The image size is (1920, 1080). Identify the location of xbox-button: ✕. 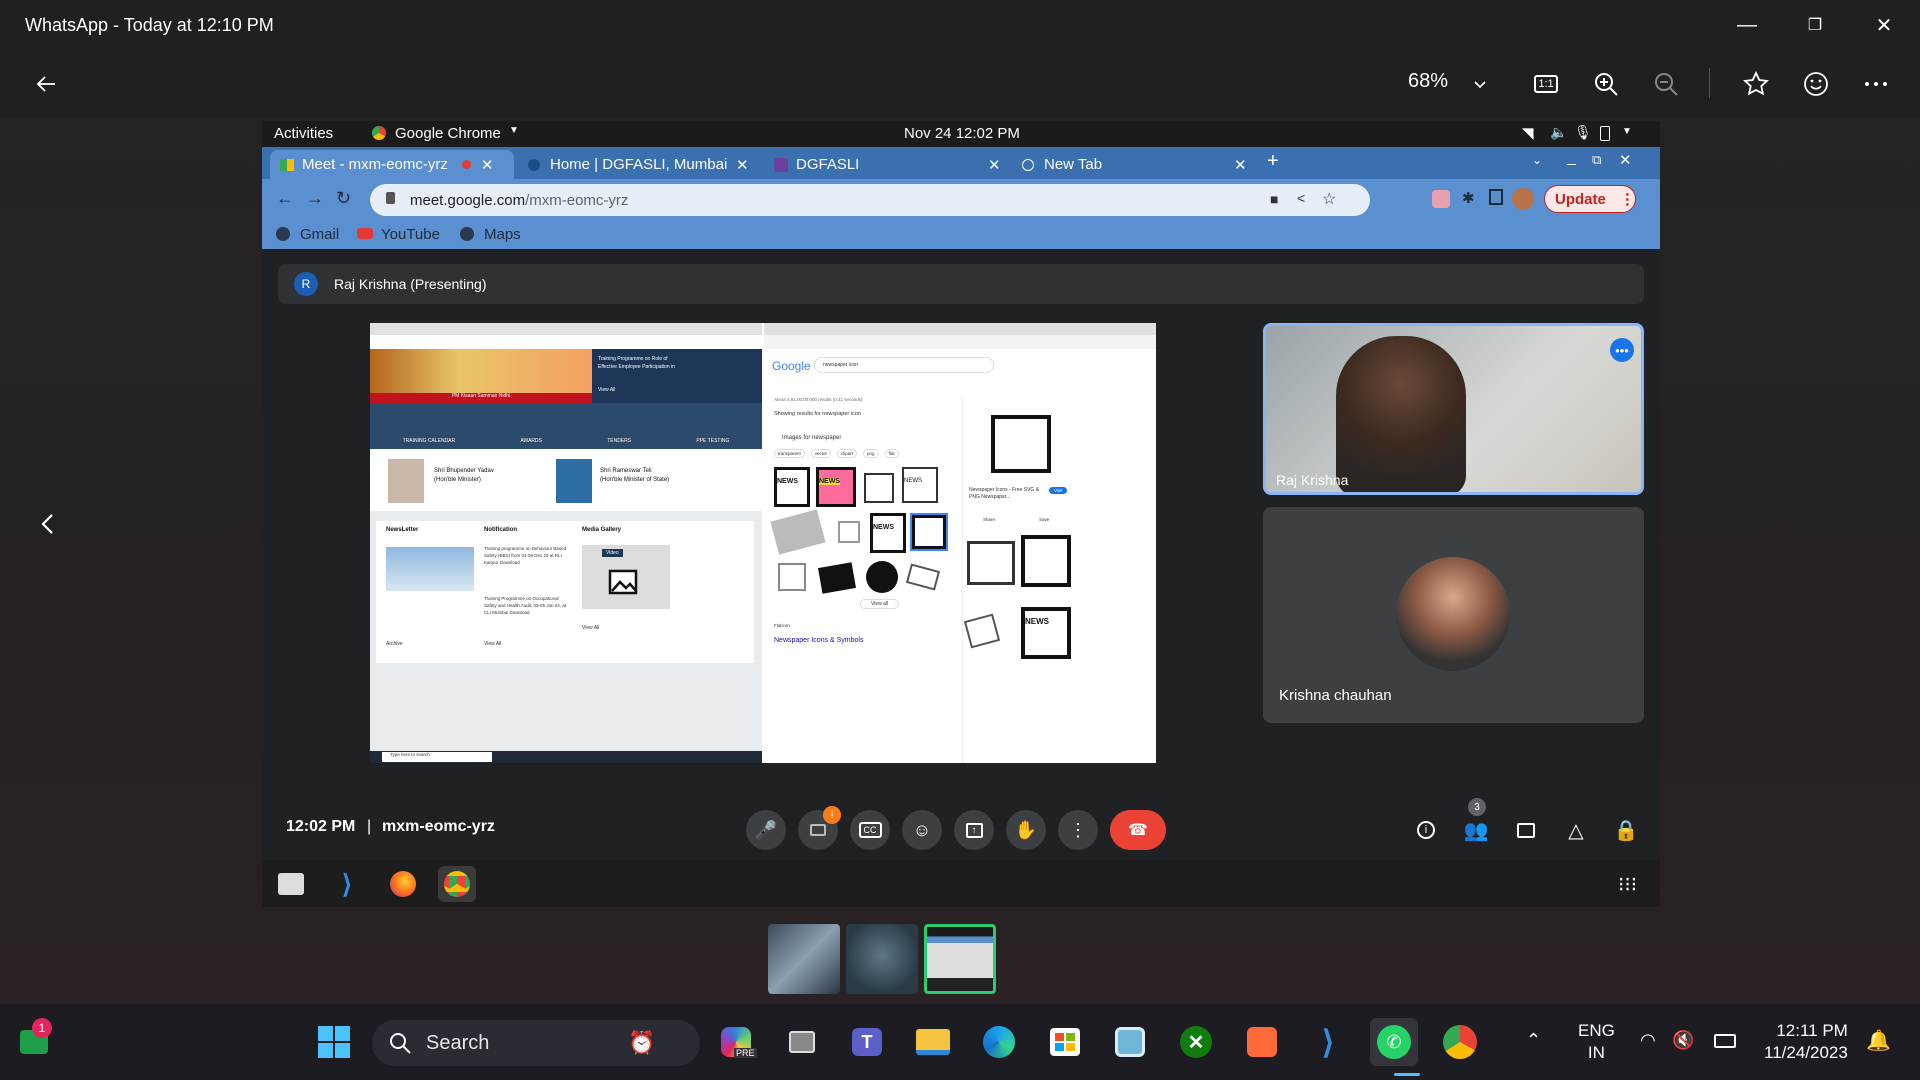
(1196, 1042).